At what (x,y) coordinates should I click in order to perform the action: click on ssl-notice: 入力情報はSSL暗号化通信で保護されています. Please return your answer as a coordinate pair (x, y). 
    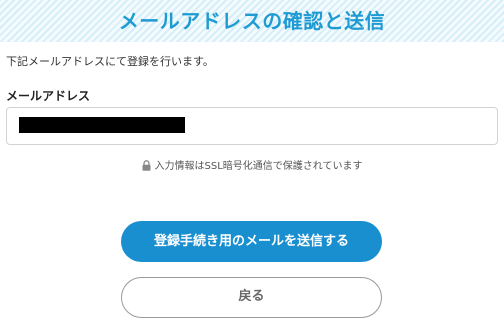
    Looking at the image, I should click on (252, 168).